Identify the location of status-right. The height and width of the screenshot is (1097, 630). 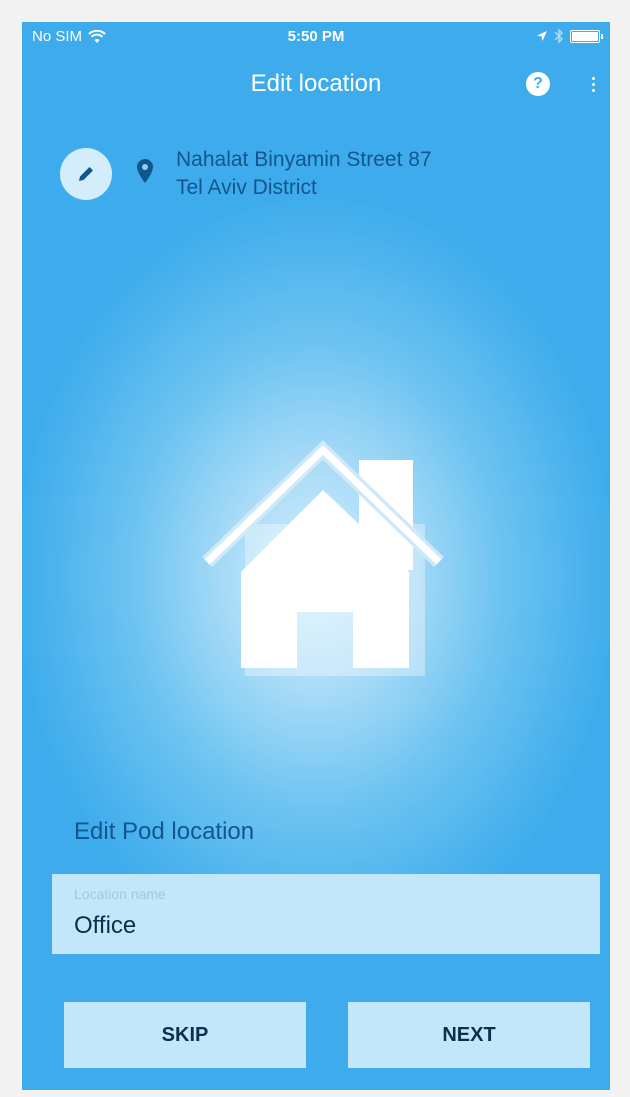
(569, 36).